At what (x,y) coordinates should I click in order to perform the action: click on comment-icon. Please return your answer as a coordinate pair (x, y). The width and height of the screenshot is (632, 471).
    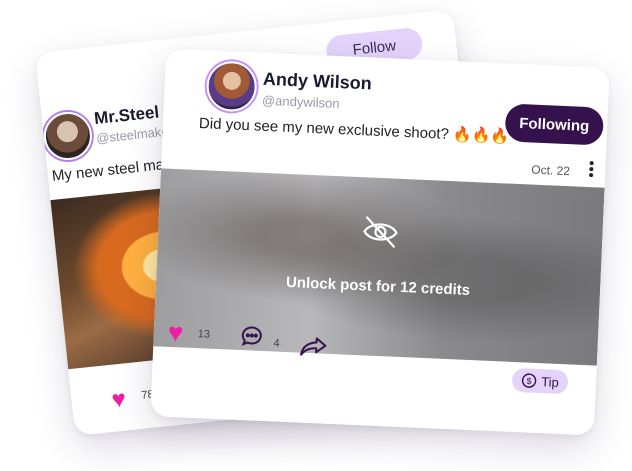
    Looking at the image, I should click on (251, 336).